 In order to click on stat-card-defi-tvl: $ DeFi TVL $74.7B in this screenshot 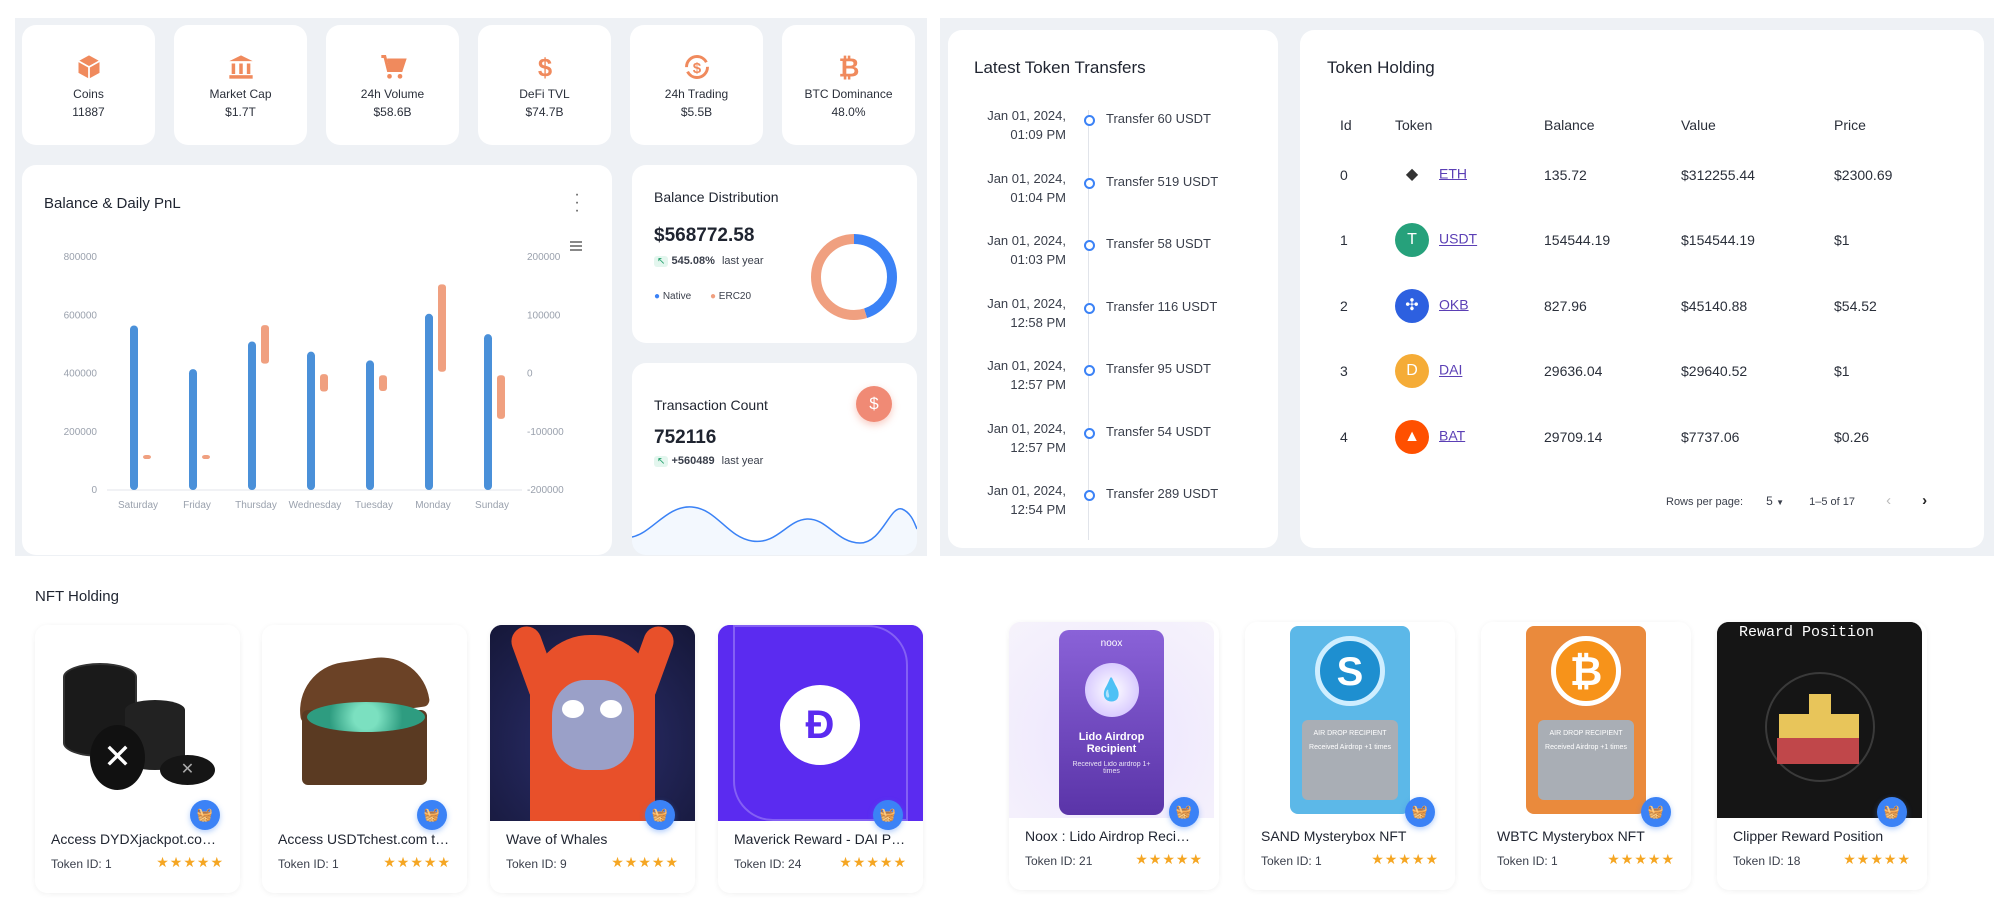, I will do `click(544, 85)`.